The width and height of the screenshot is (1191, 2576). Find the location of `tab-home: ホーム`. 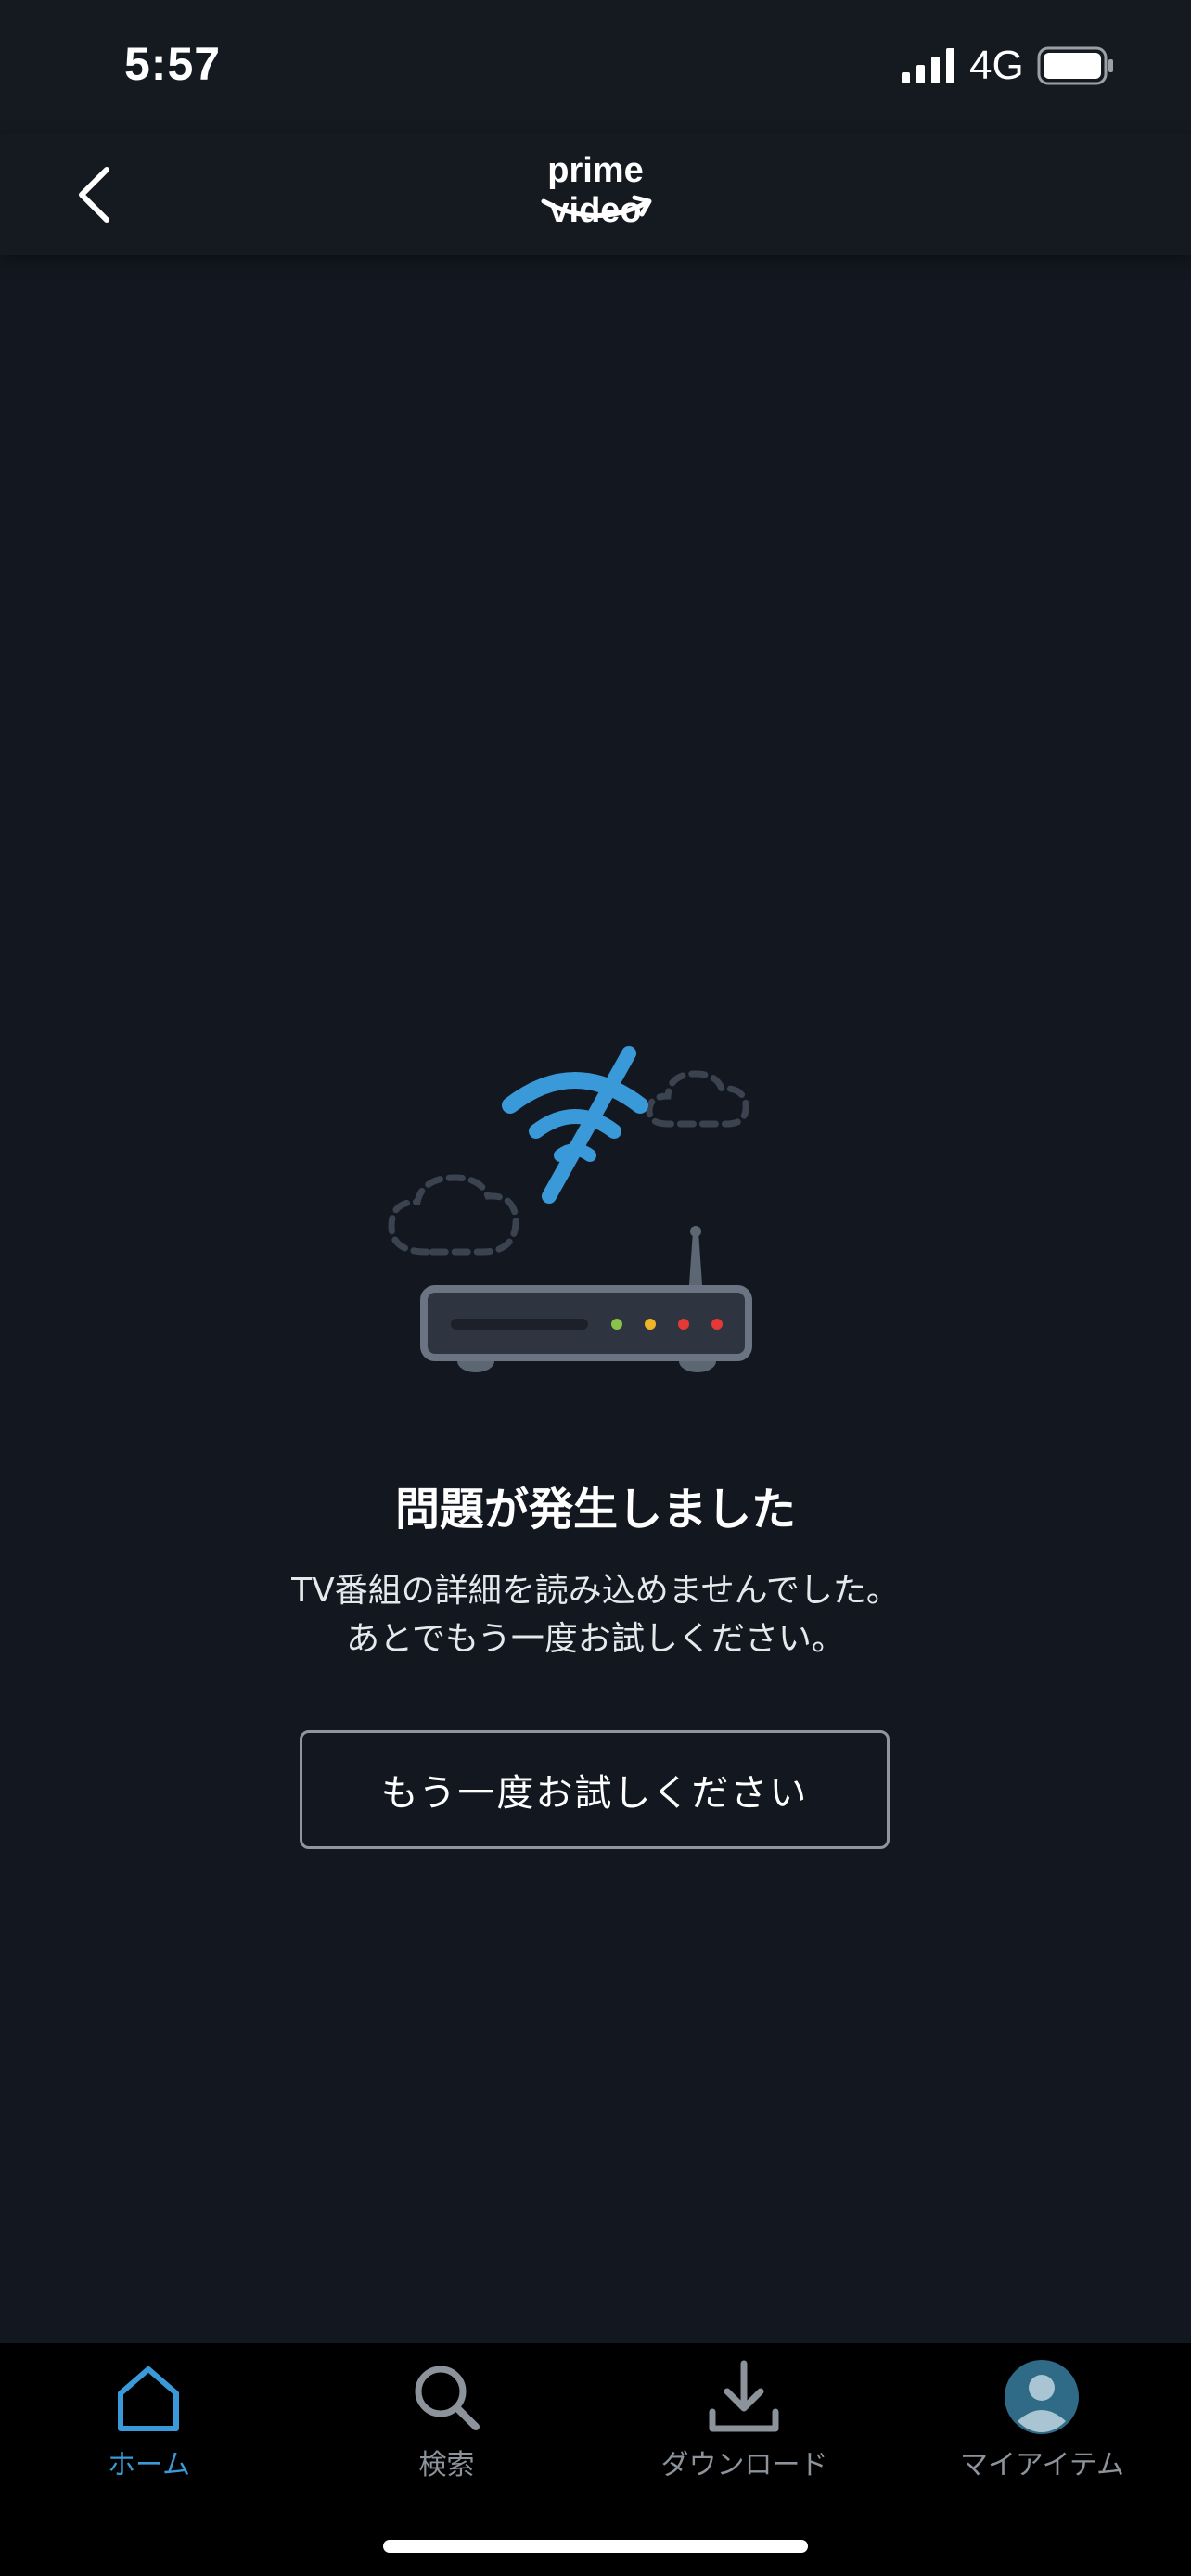

tab-home: ホーム is located at coordinates (149, 2412).